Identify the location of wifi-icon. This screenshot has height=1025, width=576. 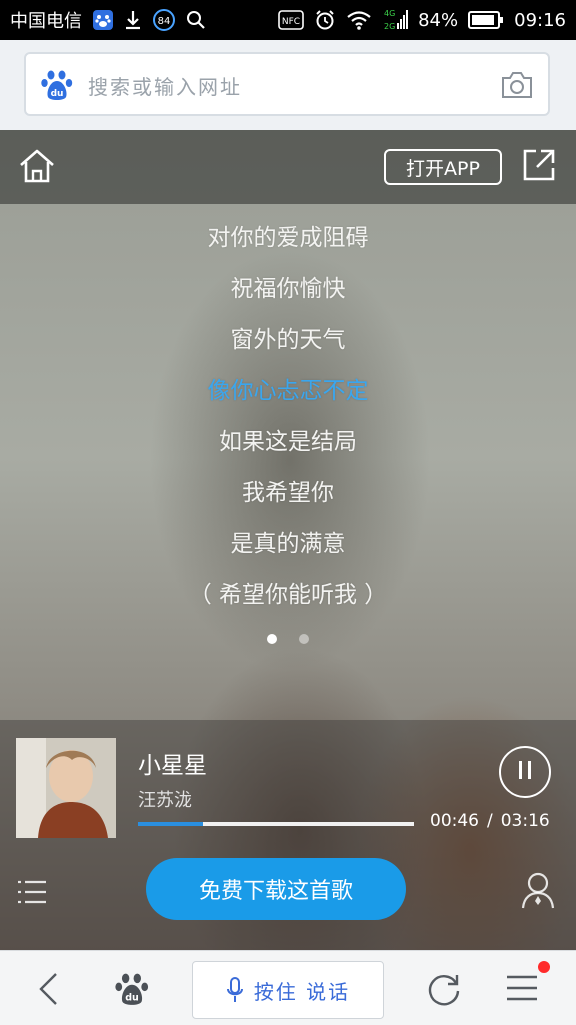
(359, 20).